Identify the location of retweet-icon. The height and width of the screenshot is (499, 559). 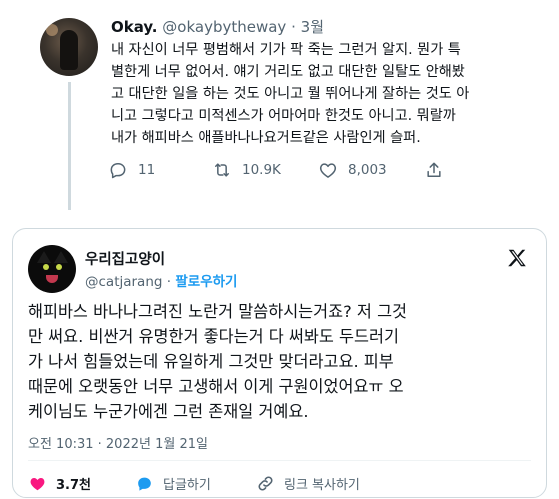
(222, 170).